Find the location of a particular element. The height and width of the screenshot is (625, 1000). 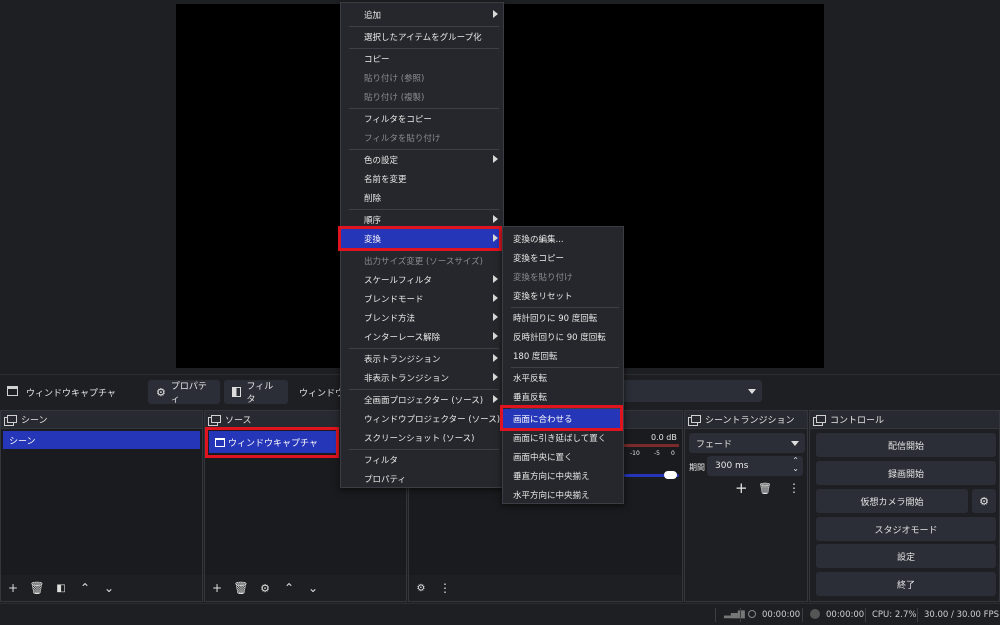

menu-item-label: 垂直反転 is located at coordinates (530, 397).